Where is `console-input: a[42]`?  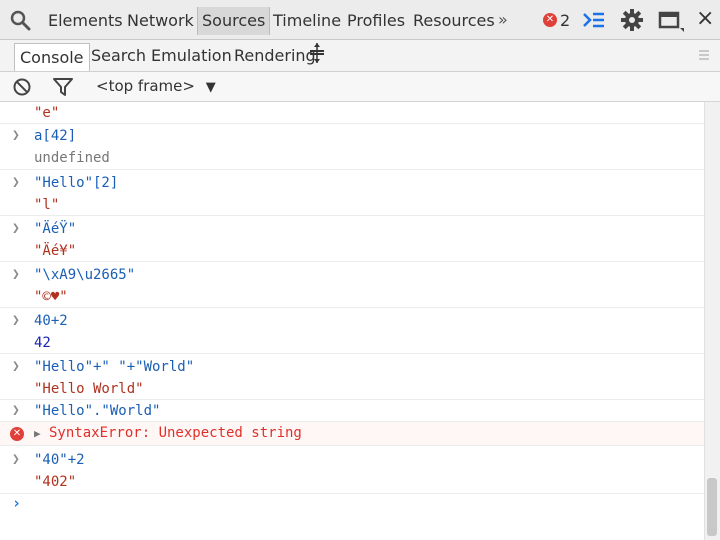
console-input: a[42] is located at coordinates (55, 136).